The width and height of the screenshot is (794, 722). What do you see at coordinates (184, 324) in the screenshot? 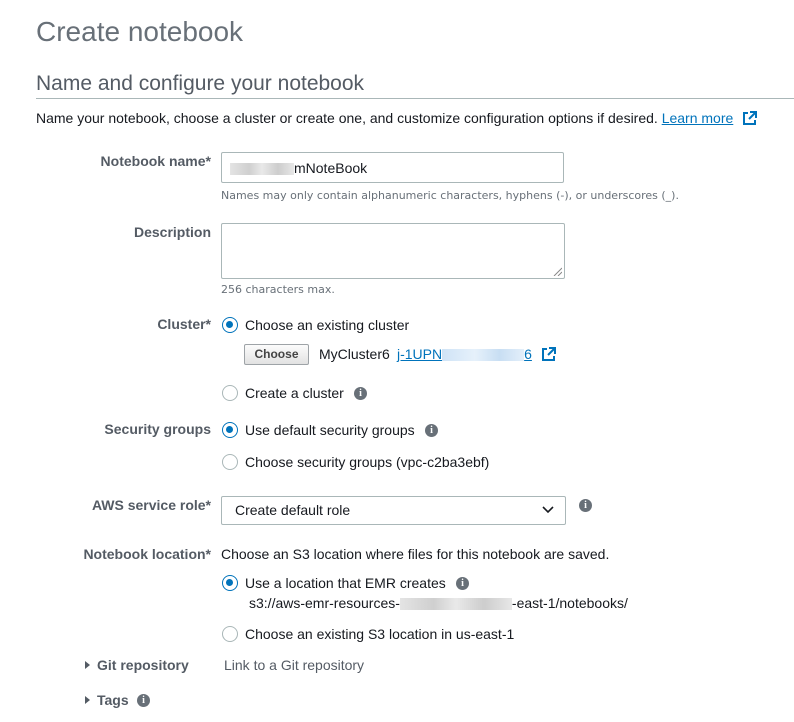
I see `cluster-label: Cluster*` at bounding box center [184, 324].